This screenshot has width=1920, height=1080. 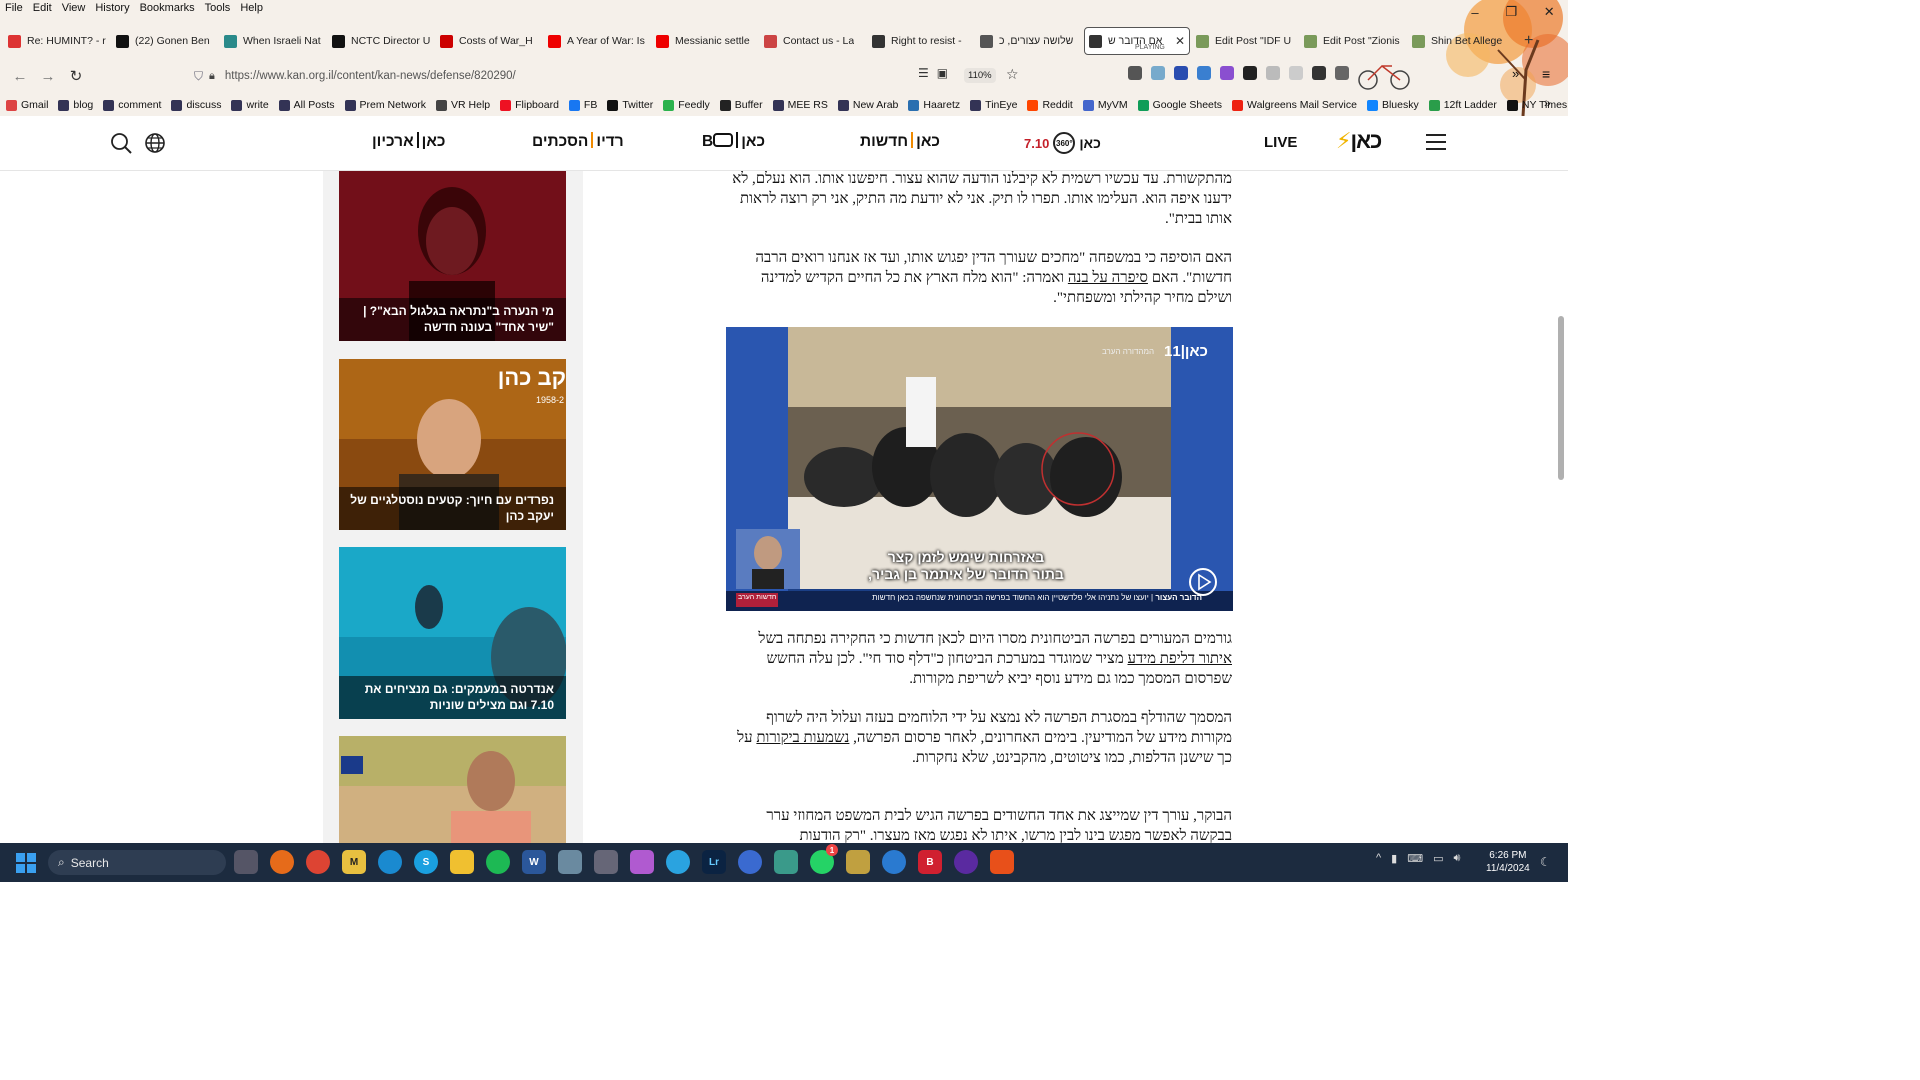 What do you see at coordinates (1436, 144) in the screenshot?
I see `hamburger-menu-icon` at bounding box center [1436, 144].